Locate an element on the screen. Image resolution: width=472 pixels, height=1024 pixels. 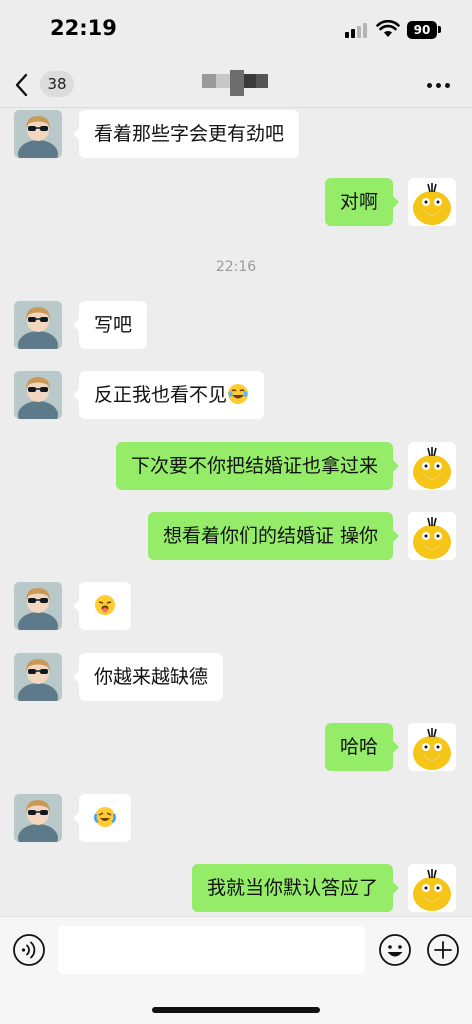
message-text: 看着那些字会更有劲吧 is located at coordinates (189, 134).